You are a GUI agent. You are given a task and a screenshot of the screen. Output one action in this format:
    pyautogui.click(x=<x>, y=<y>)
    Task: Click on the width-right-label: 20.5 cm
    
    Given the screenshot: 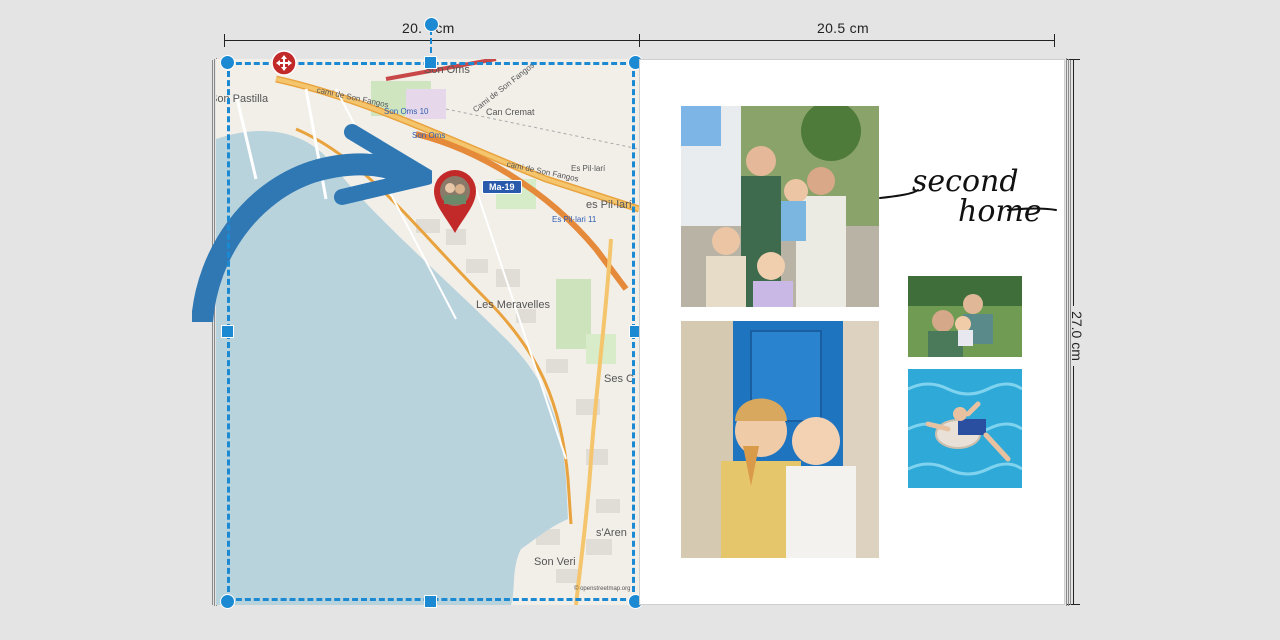 What is the action you would take?
    pyautogui.click(x=843, y=28)
    